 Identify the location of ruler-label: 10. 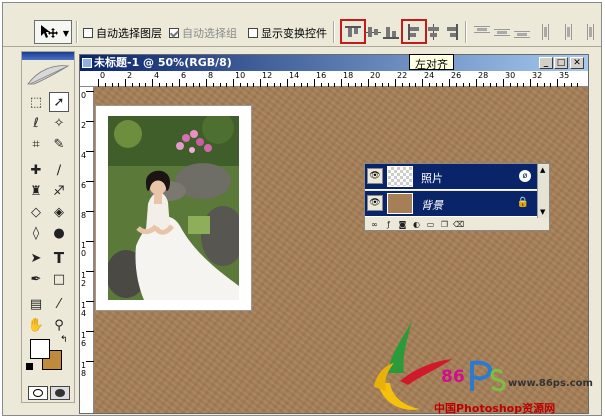
(240, 75).